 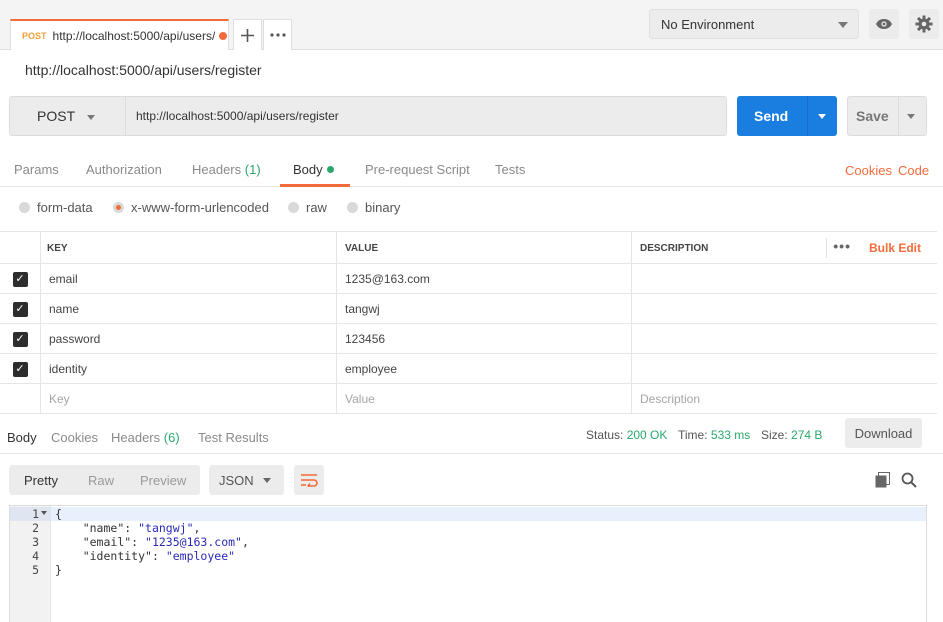 What do you see at coordinates (36, 169) in the screenshot?
I see `tab-params: Params` at bounding box center [36, 169].